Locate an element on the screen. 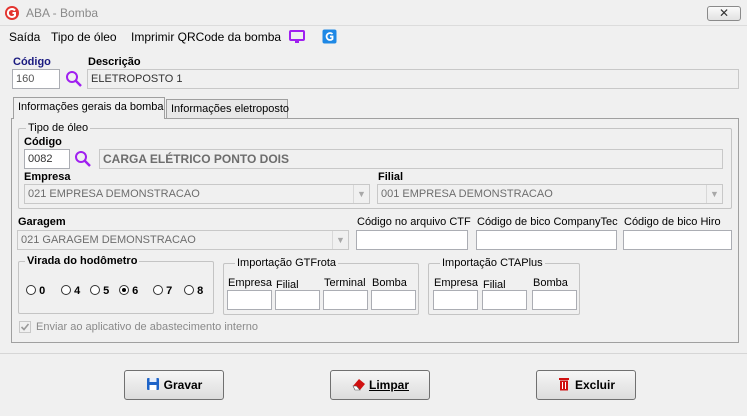 This screenshot has height=416, width=747. gtfrota-terminal-input is located at coordinates (345, 300).